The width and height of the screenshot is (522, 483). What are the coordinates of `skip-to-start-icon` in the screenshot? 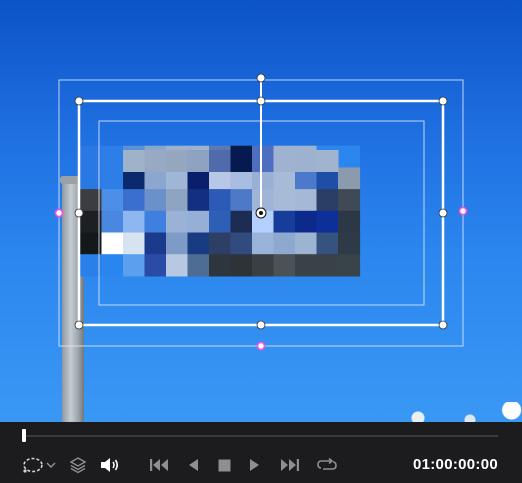 It's located at (160, 465).